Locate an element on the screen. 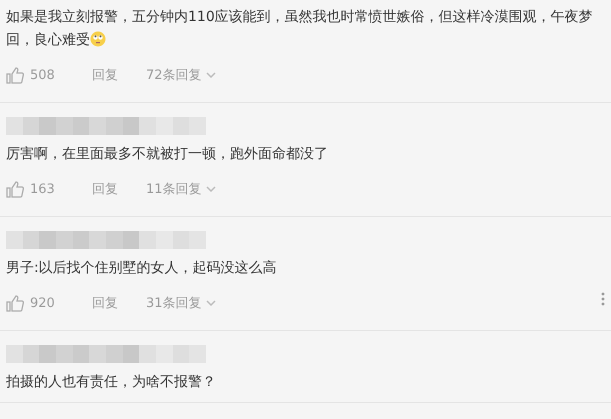 This screenshot has height=419, width=611. replies-link: 11条回复 is located at coordinates (181, 189).